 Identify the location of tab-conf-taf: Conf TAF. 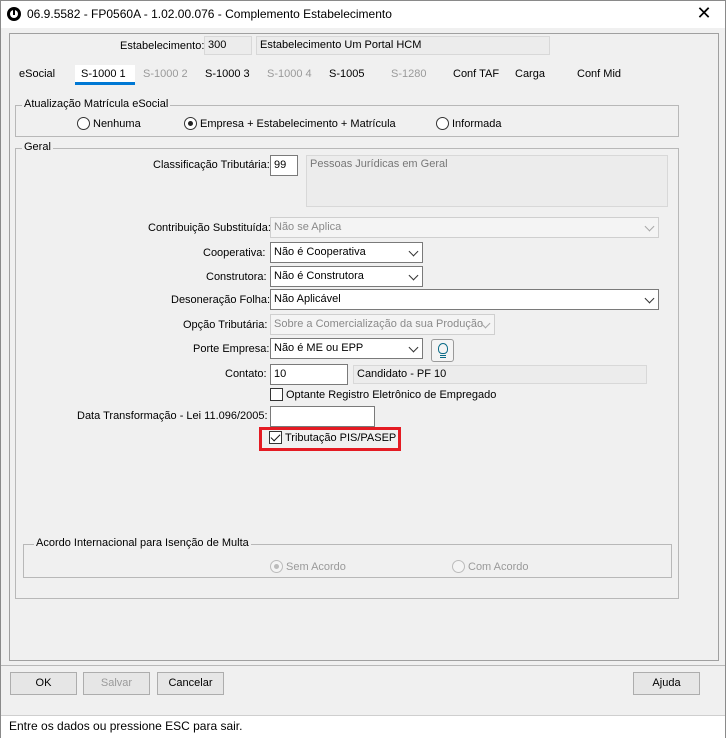
(476, 75).